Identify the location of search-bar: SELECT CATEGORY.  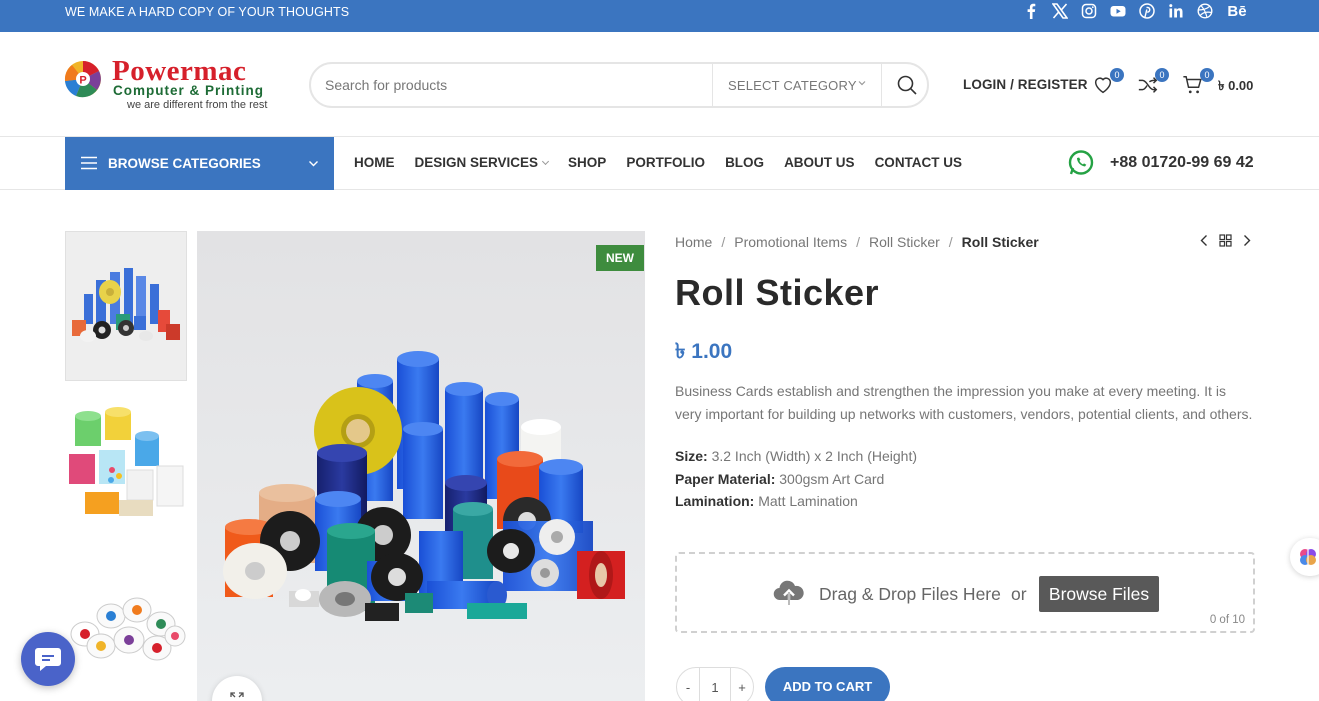
(619, 85).